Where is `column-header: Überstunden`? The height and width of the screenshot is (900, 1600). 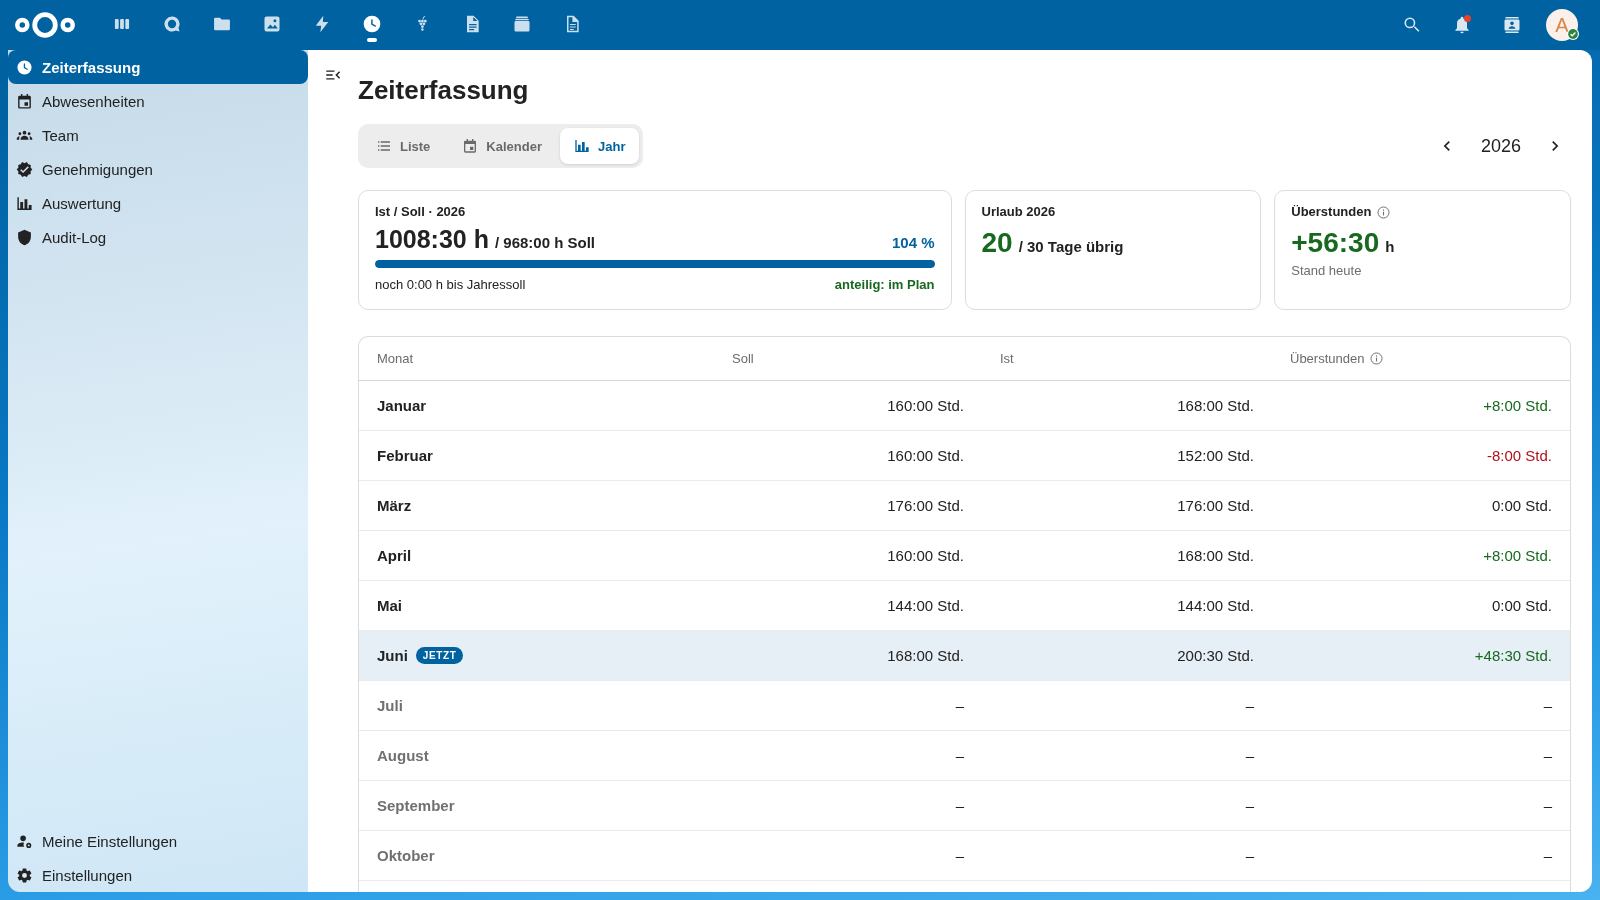 column-header: Überstunden is located at coordinates (1327, 358).